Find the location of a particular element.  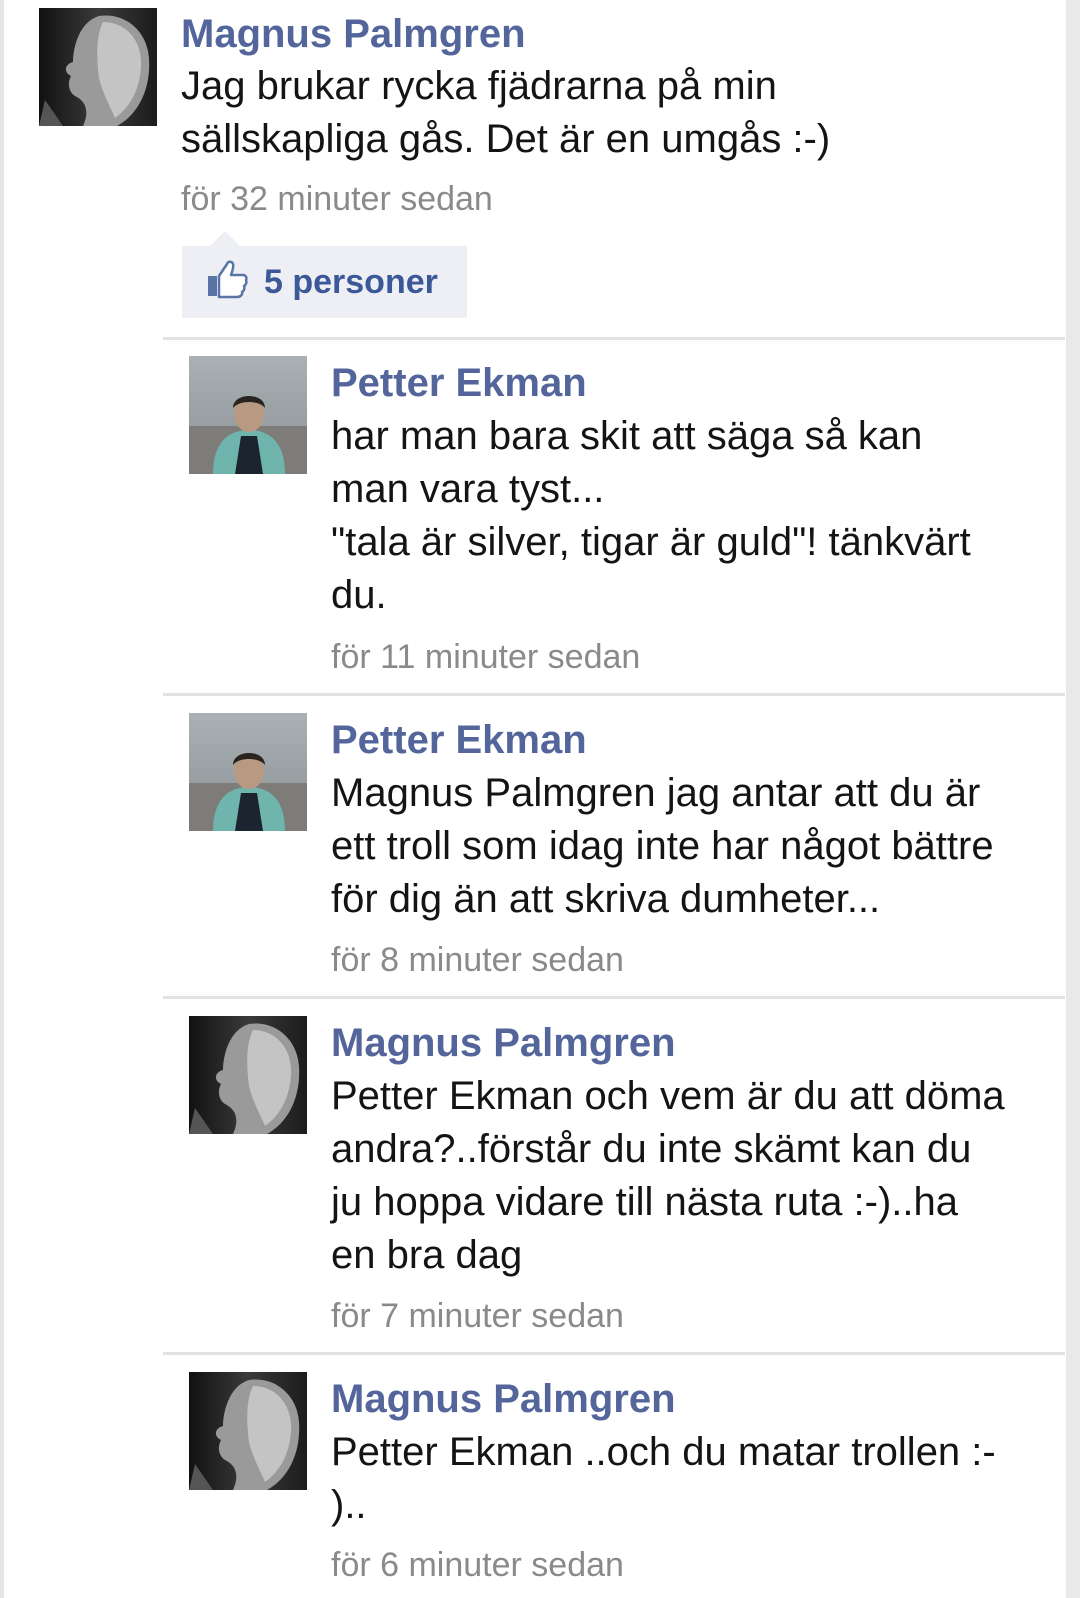

thumbs-up-icon is located at coordinates (227, 282).